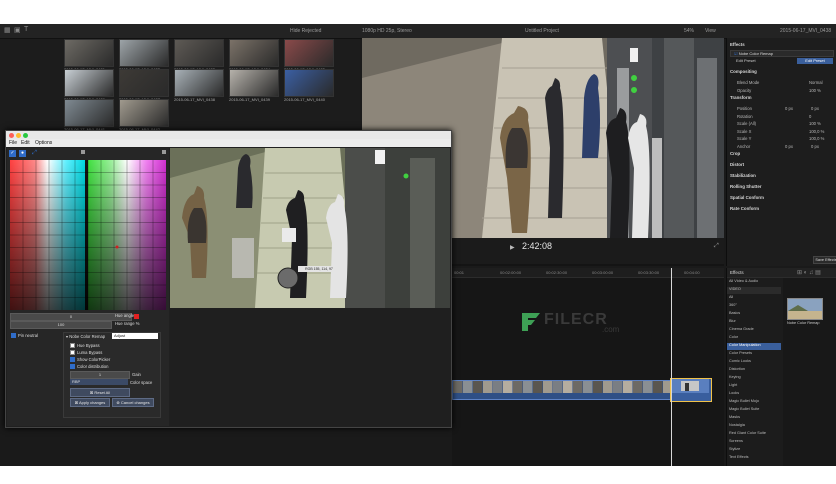 This screenshot has height=484, width=836. Describe the element at coordinates (754, 410) in the screenshot. I see `effects-category: Magic Bullet Suite` at that location.